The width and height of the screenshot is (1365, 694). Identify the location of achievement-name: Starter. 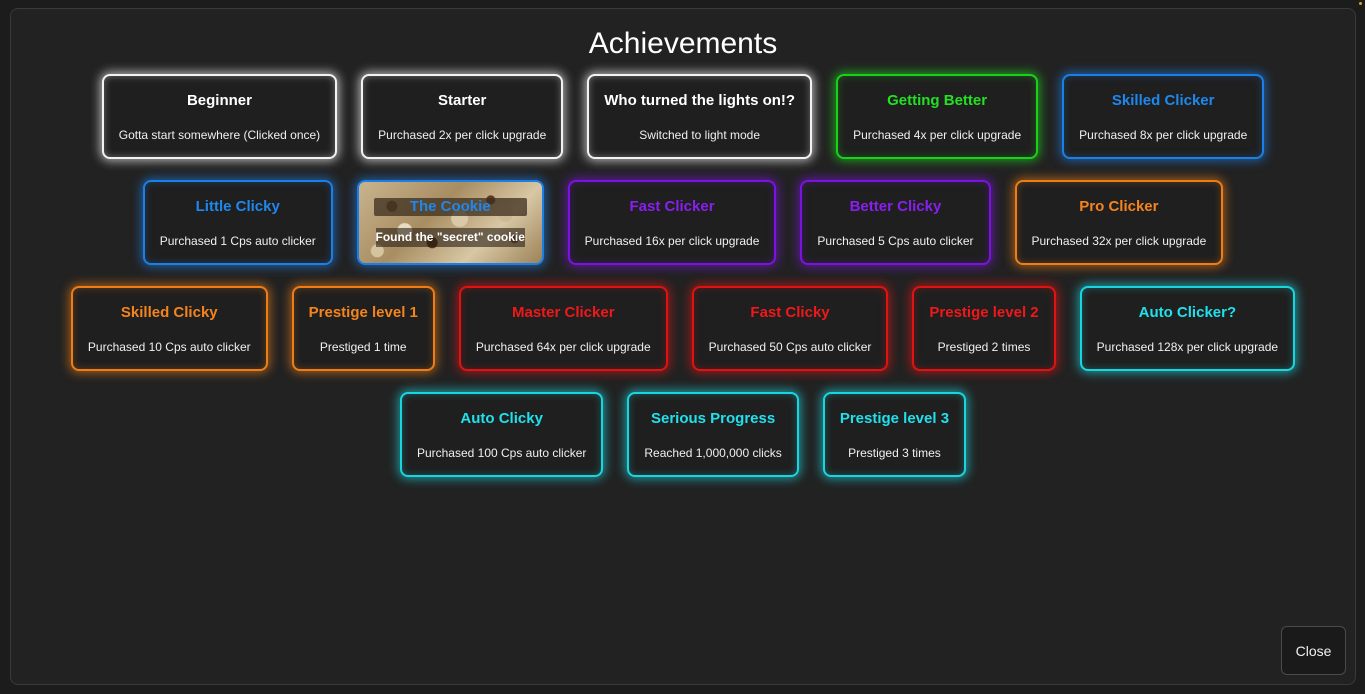
(462, 100).